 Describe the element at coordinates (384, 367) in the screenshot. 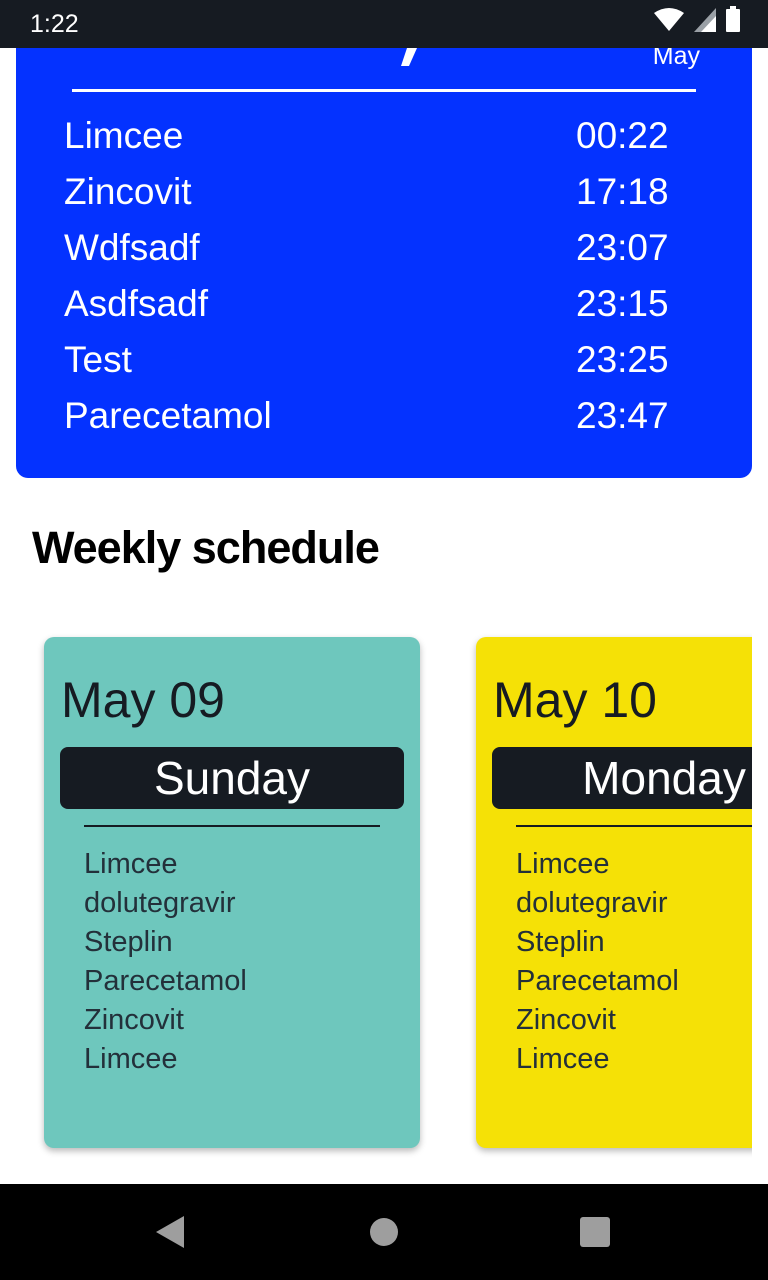

I see `med-row: Test 23:25` at that location.